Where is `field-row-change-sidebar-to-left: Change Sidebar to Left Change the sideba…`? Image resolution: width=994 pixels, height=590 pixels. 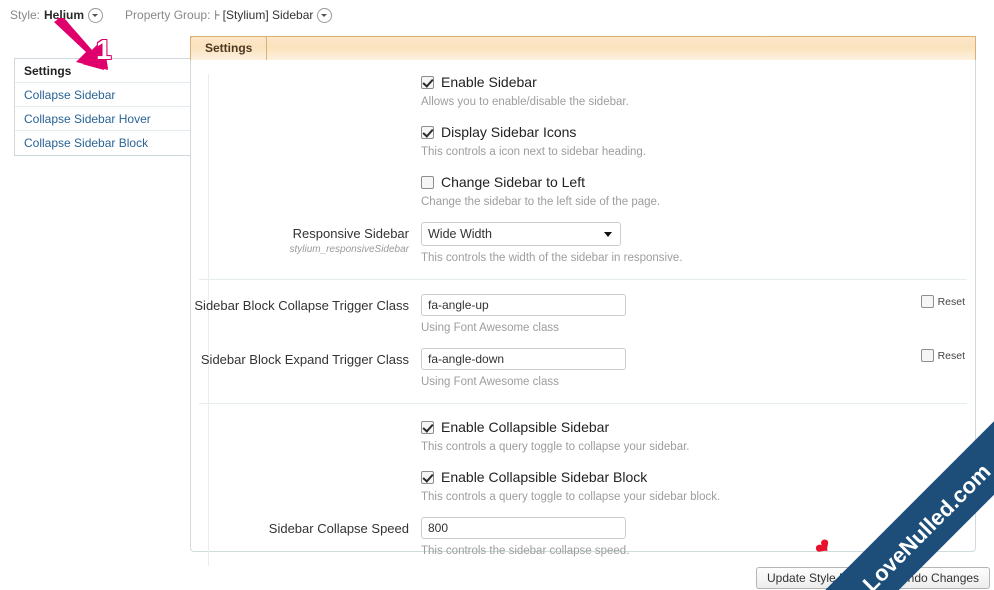
field-row-change-sidebar-to-left: Change Sidebar to Left Change the sideba… is located at coordinates (583, 191).